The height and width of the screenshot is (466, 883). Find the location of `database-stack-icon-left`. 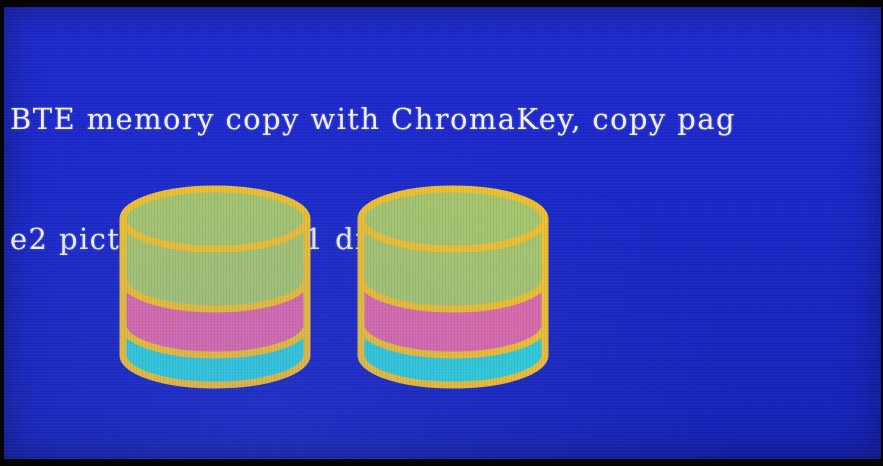

database-stack-icon-left is located at coordinates (215, 287).